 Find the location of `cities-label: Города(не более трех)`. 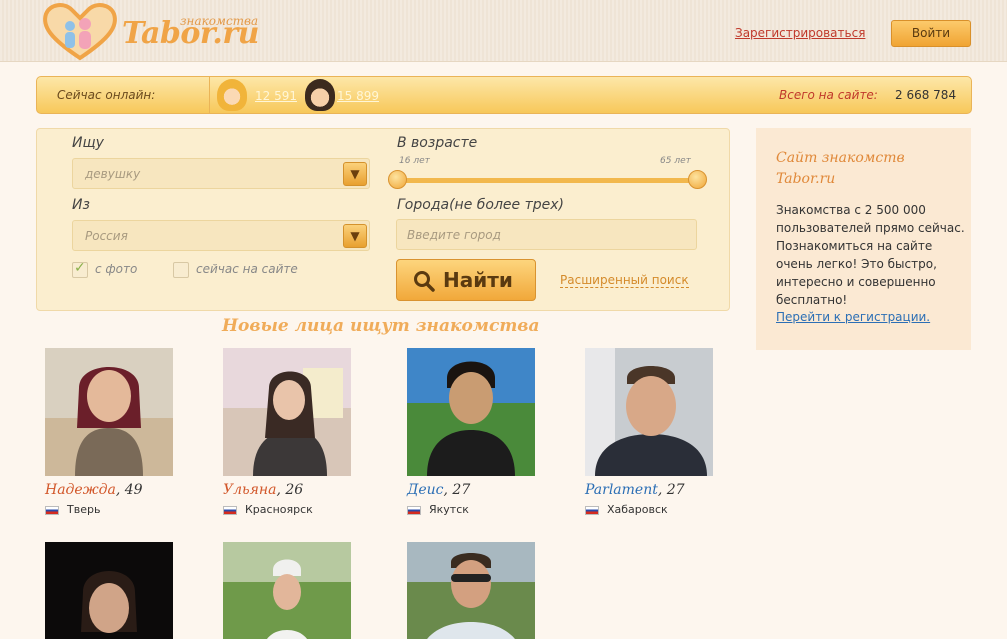

cities-label: Города(не более трех) is located at coordinates (480, 205).